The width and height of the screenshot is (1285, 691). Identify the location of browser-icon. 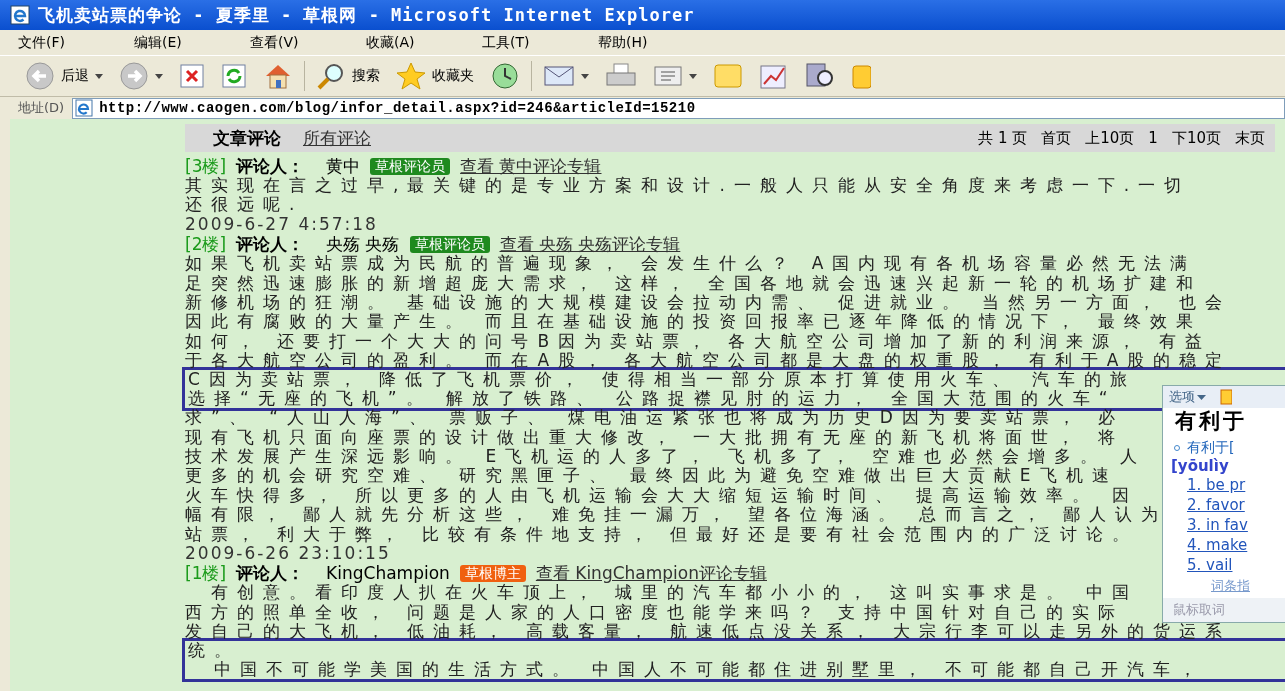
(20, 15).